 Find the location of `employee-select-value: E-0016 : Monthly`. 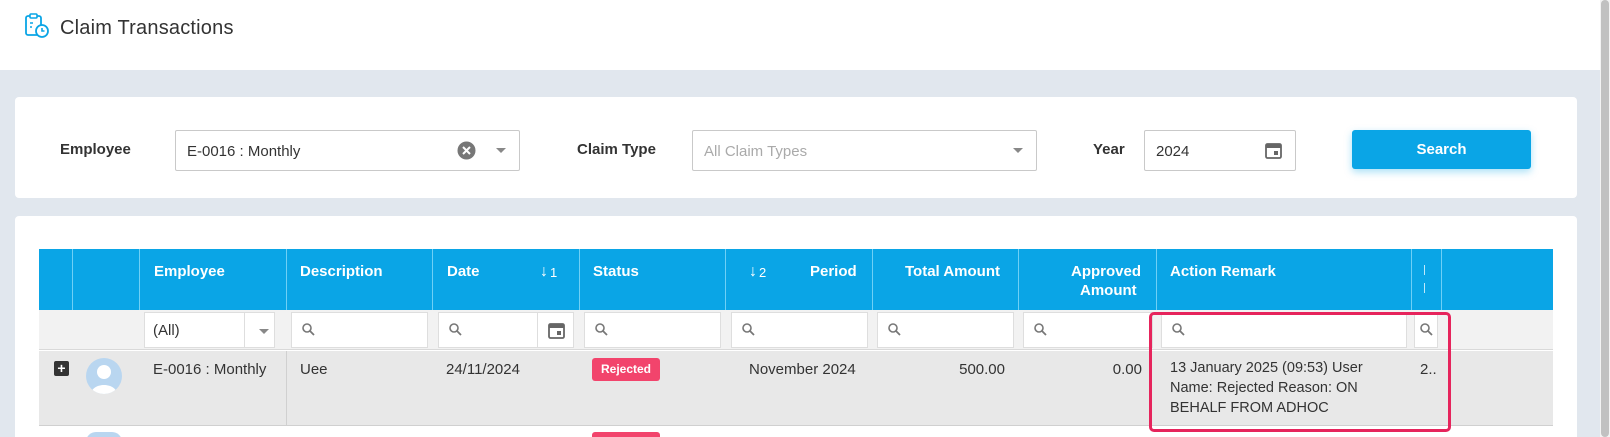

employee-select-value: E-0016 : Monthly is located at coordinates (244, 151).